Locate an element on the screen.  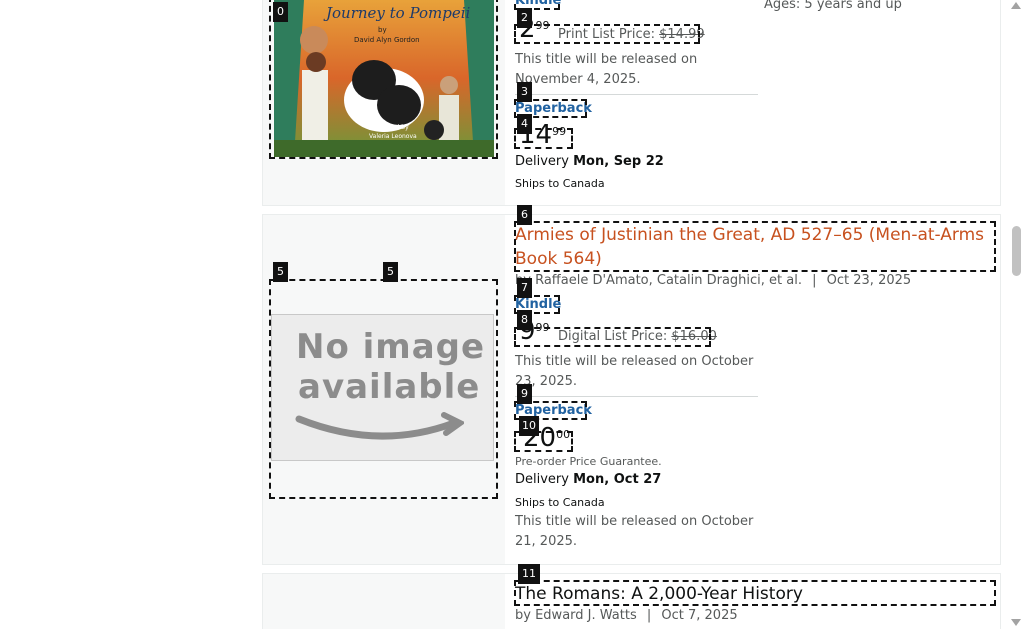
ships-to-2: Ships to Canada is located at coordinates (560, 502).